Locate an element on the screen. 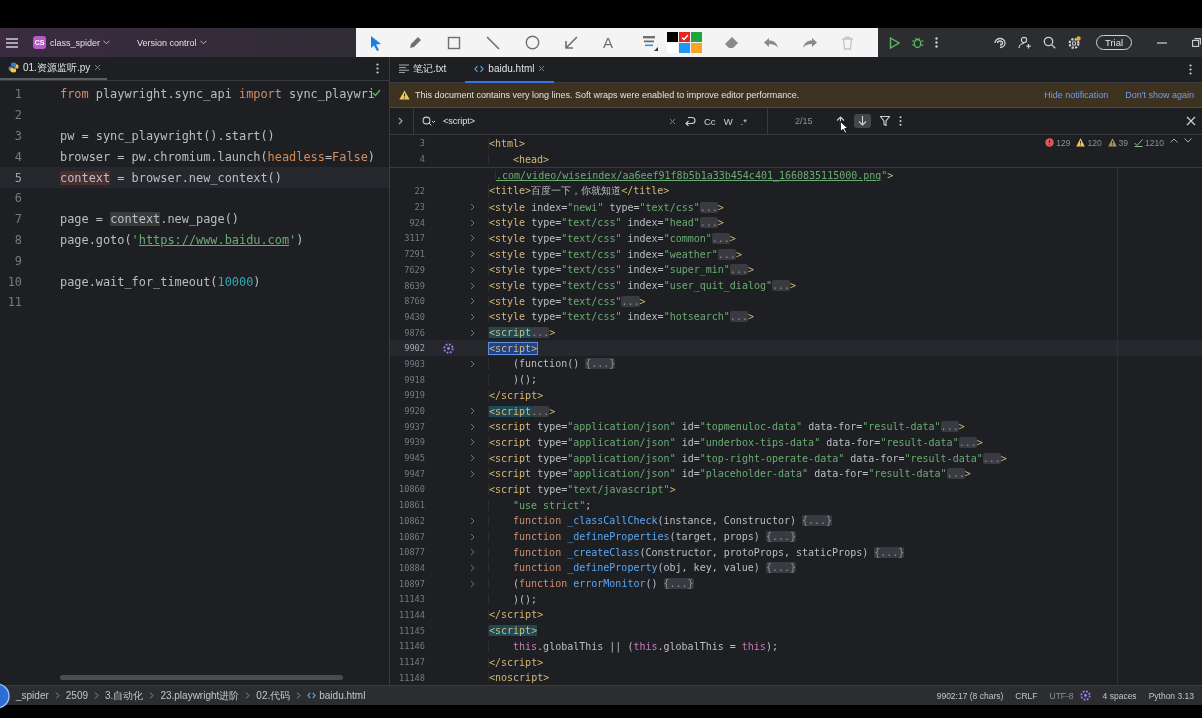  editor-tab: 01.资源监听.py is located at coordinates (54, 68).